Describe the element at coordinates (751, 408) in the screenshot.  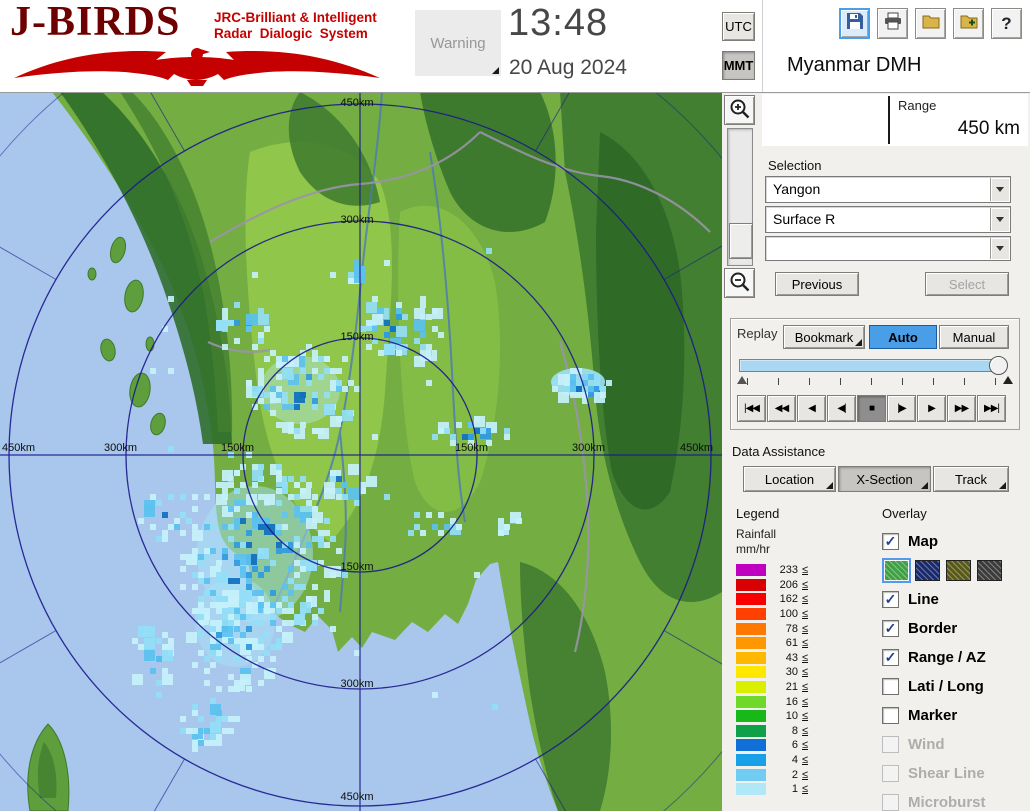
I see `skip-start-button: |◀◀` at that location.